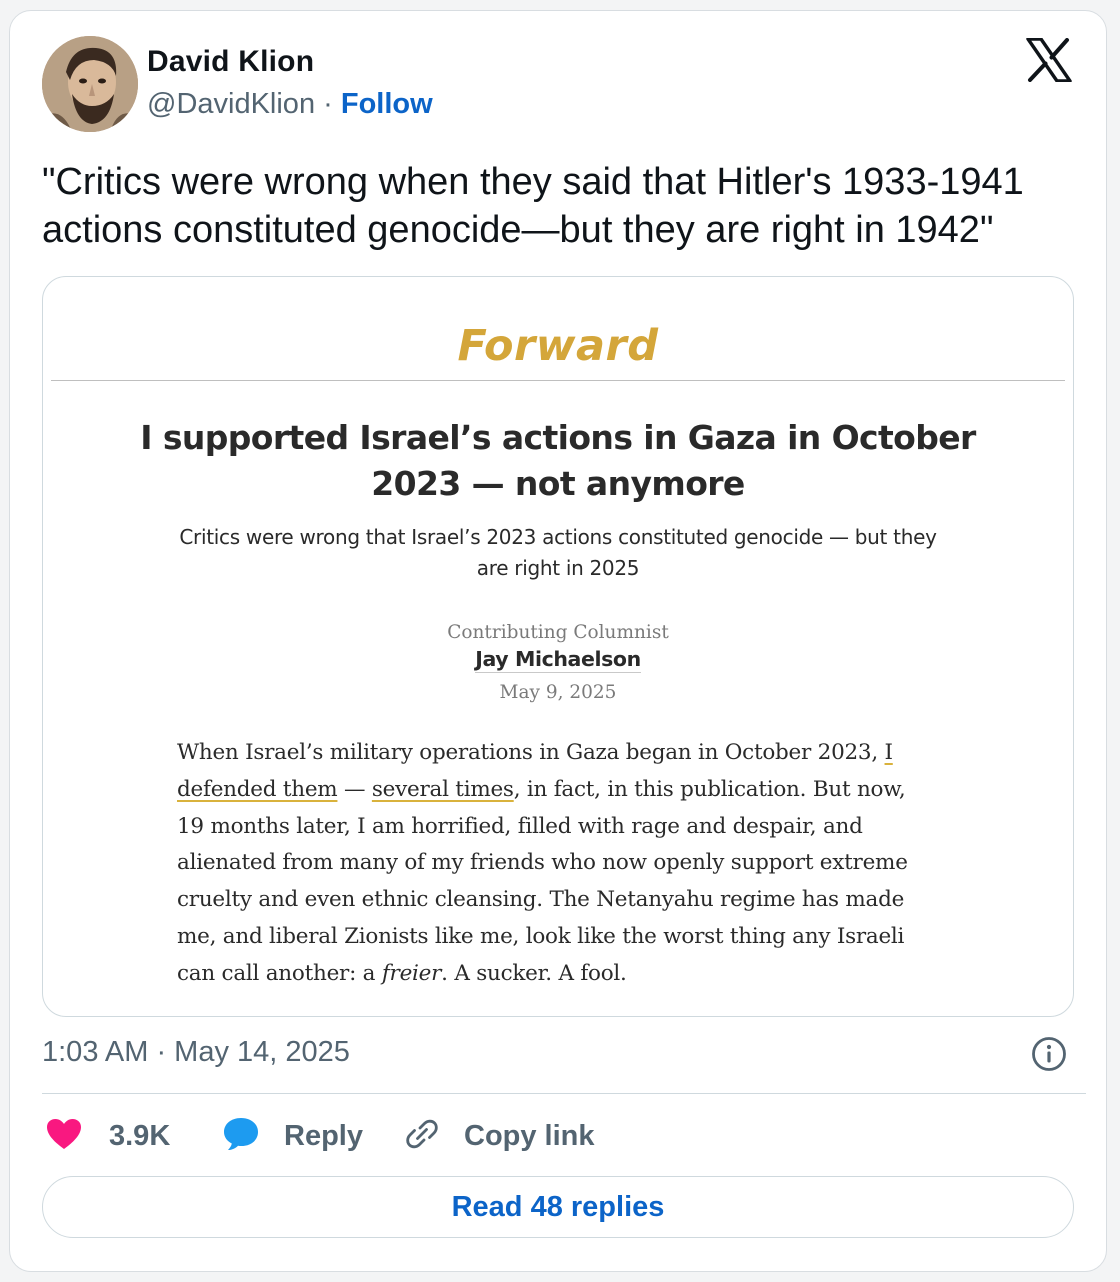 The height and width of the screenshot is (1282, 1120). I want to click on forward-logo: Forward, so click(558, 346).